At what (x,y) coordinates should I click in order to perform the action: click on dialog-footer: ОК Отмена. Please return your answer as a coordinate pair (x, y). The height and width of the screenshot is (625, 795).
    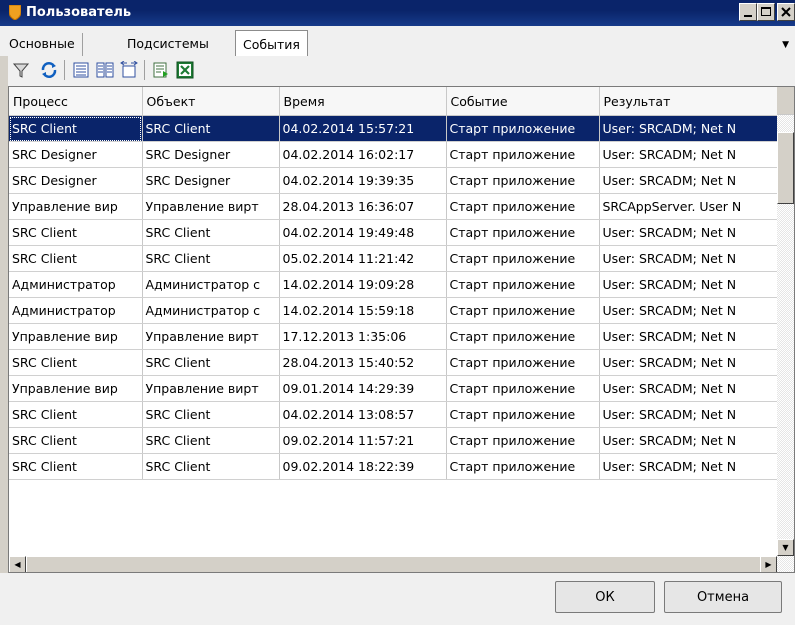
    Looking at the image, I should click on (397, 599).